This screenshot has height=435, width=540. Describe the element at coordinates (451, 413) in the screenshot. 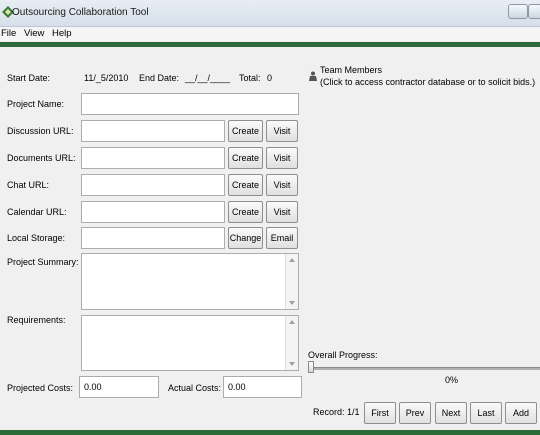

I see `next-record-button: Next` at that location.